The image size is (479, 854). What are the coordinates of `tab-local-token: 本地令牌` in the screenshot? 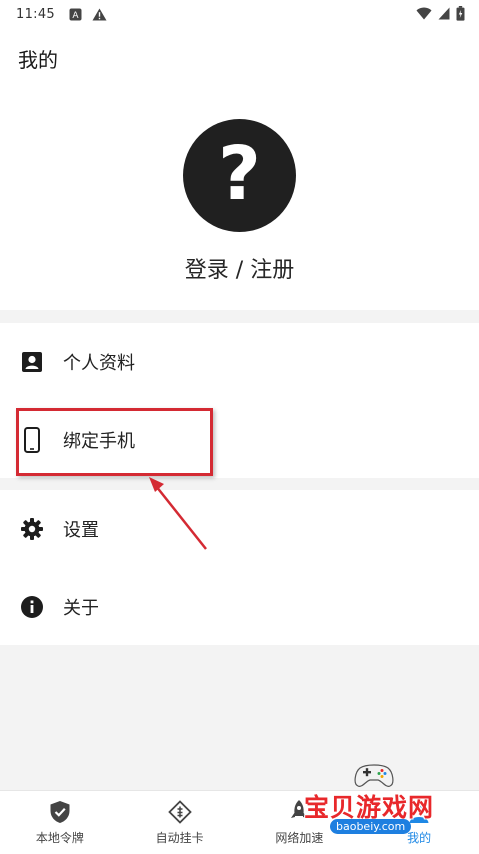 It's located at (60, 822).